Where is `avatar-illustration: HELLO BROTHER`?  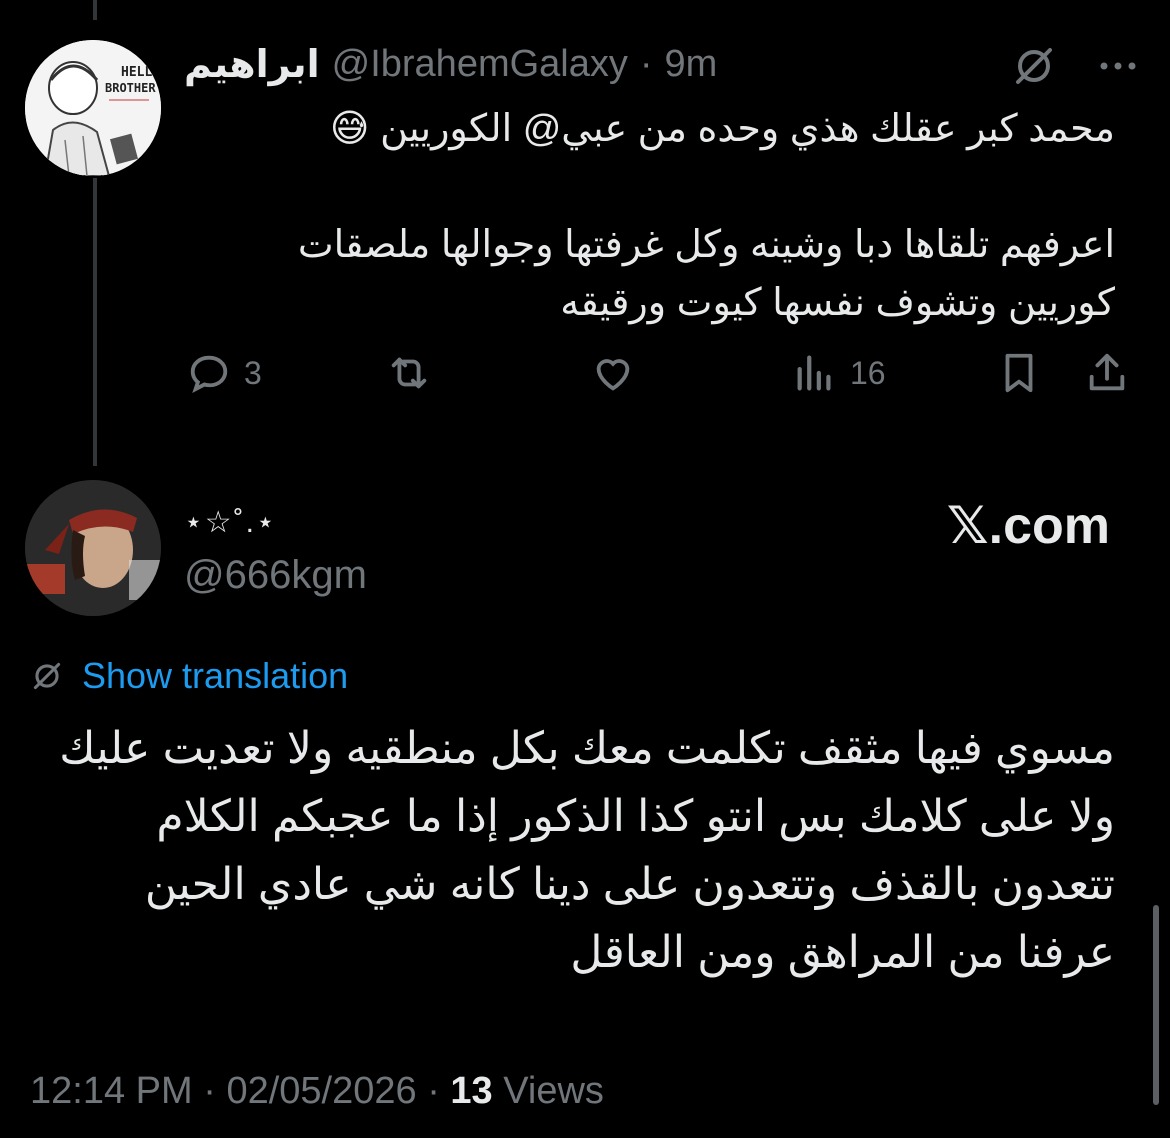 avatar-illustration: HELLO BROTHER is located at coordinates (93, 108).